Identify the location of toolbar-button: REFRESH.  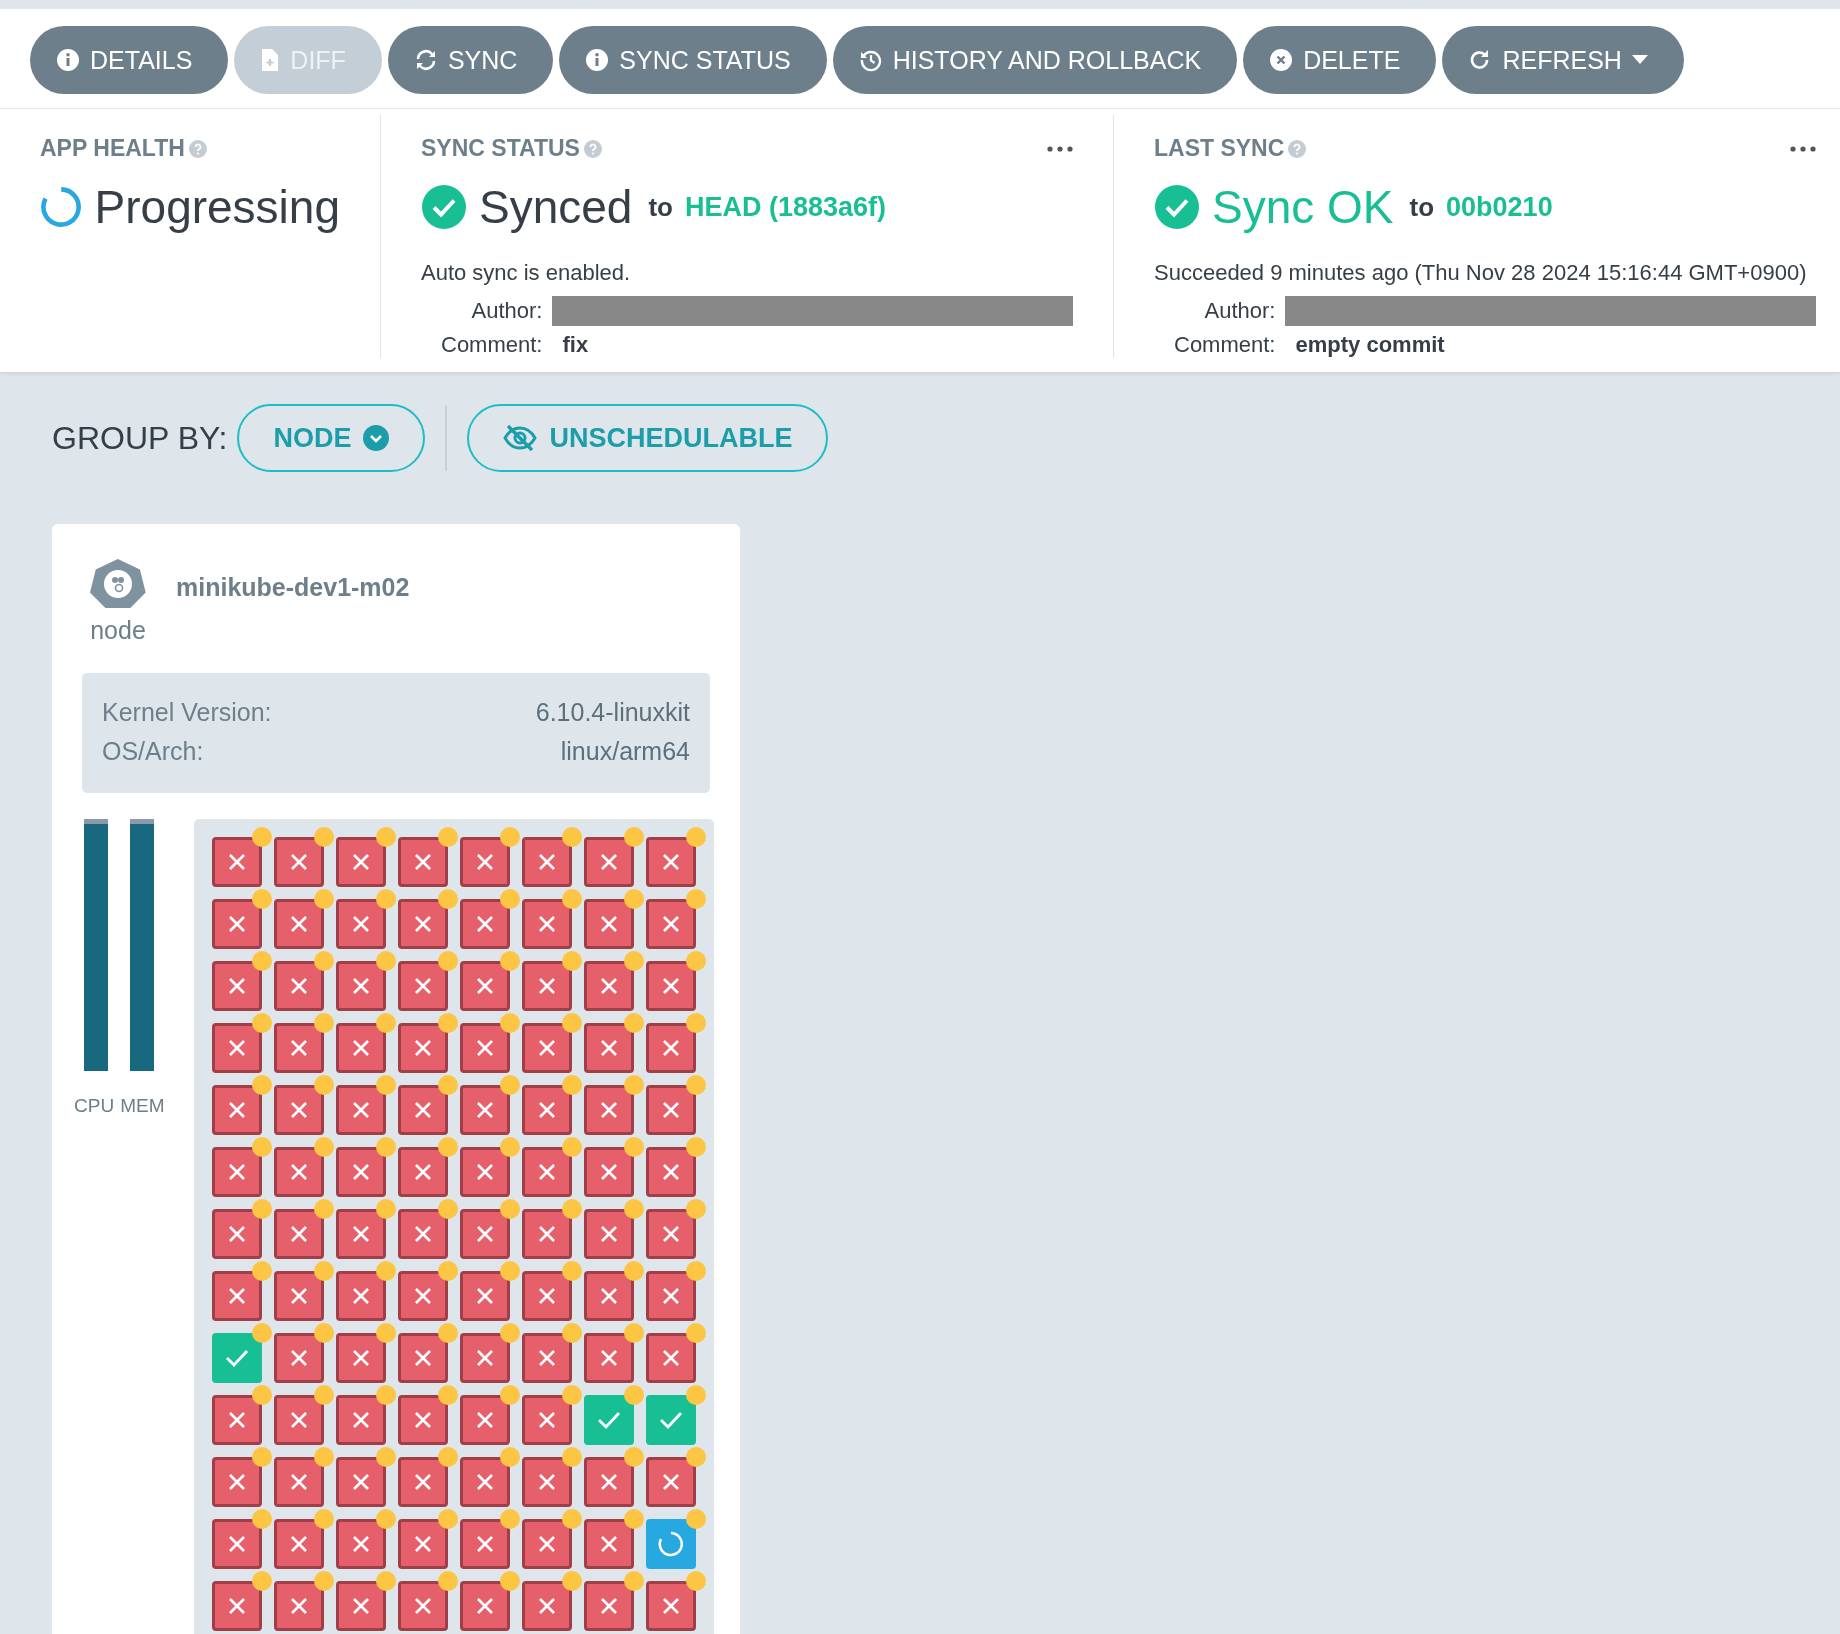
(1563, 60).